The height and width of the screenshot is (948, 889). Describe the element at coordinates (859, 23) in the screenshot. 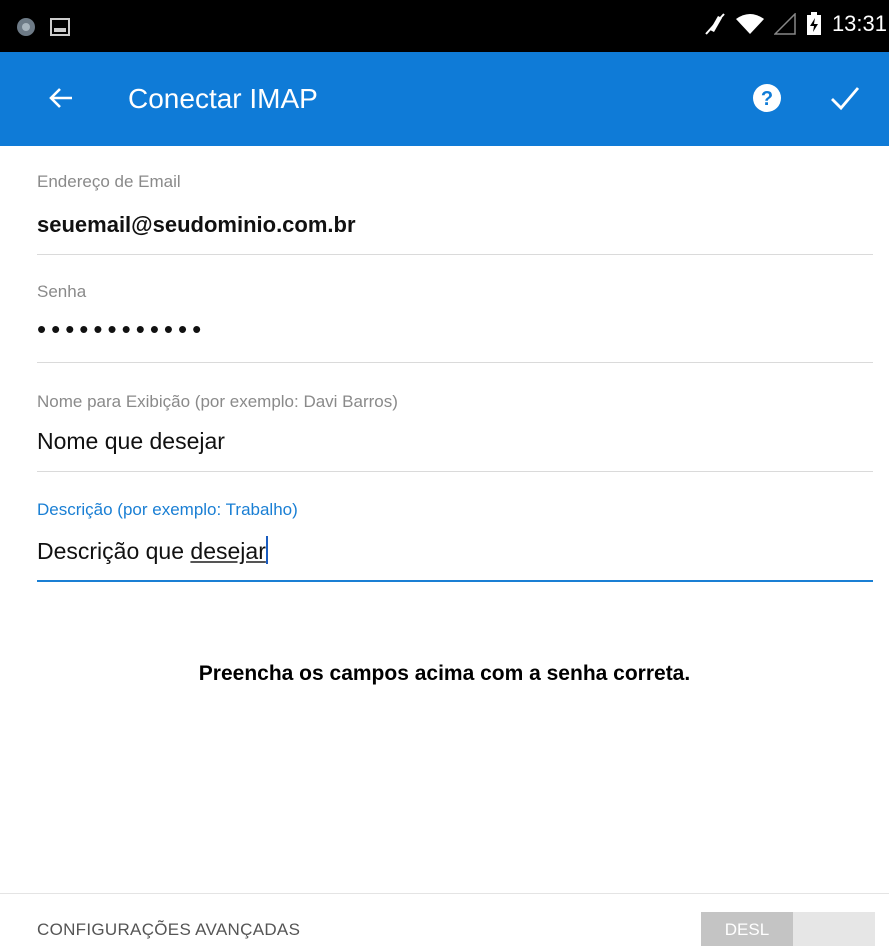

I see `status-time: 13:31` at that location.